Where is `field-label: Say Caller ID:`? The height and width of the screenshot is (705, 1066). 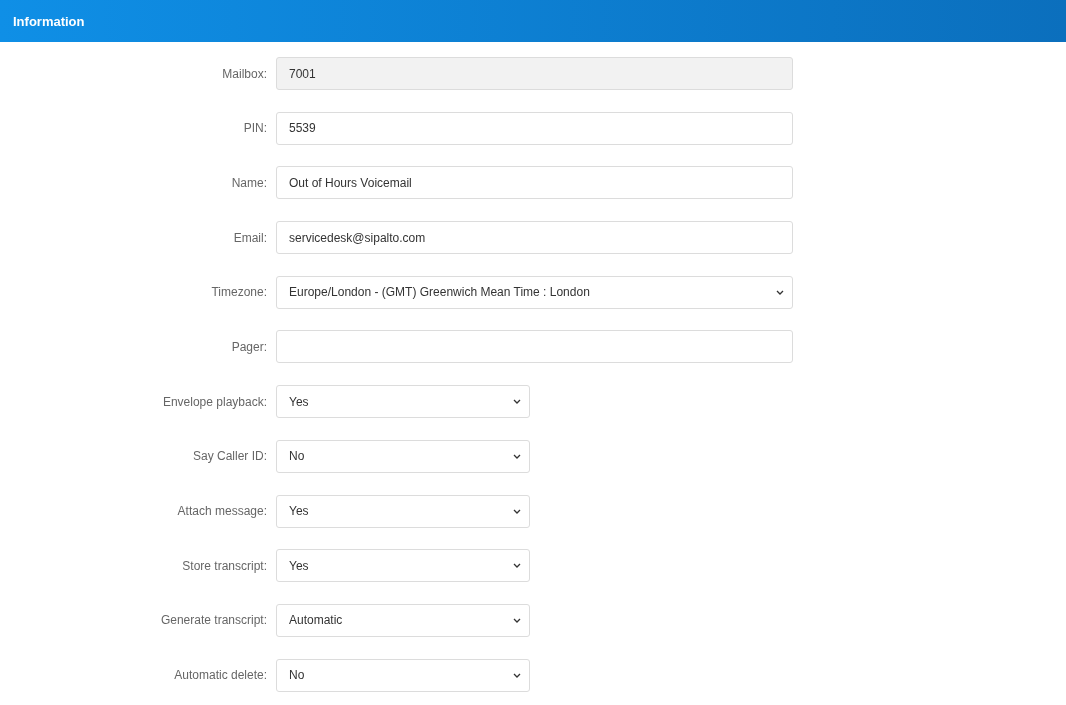 field-label: Say Caller ID: is located at coordinates (229, 456).